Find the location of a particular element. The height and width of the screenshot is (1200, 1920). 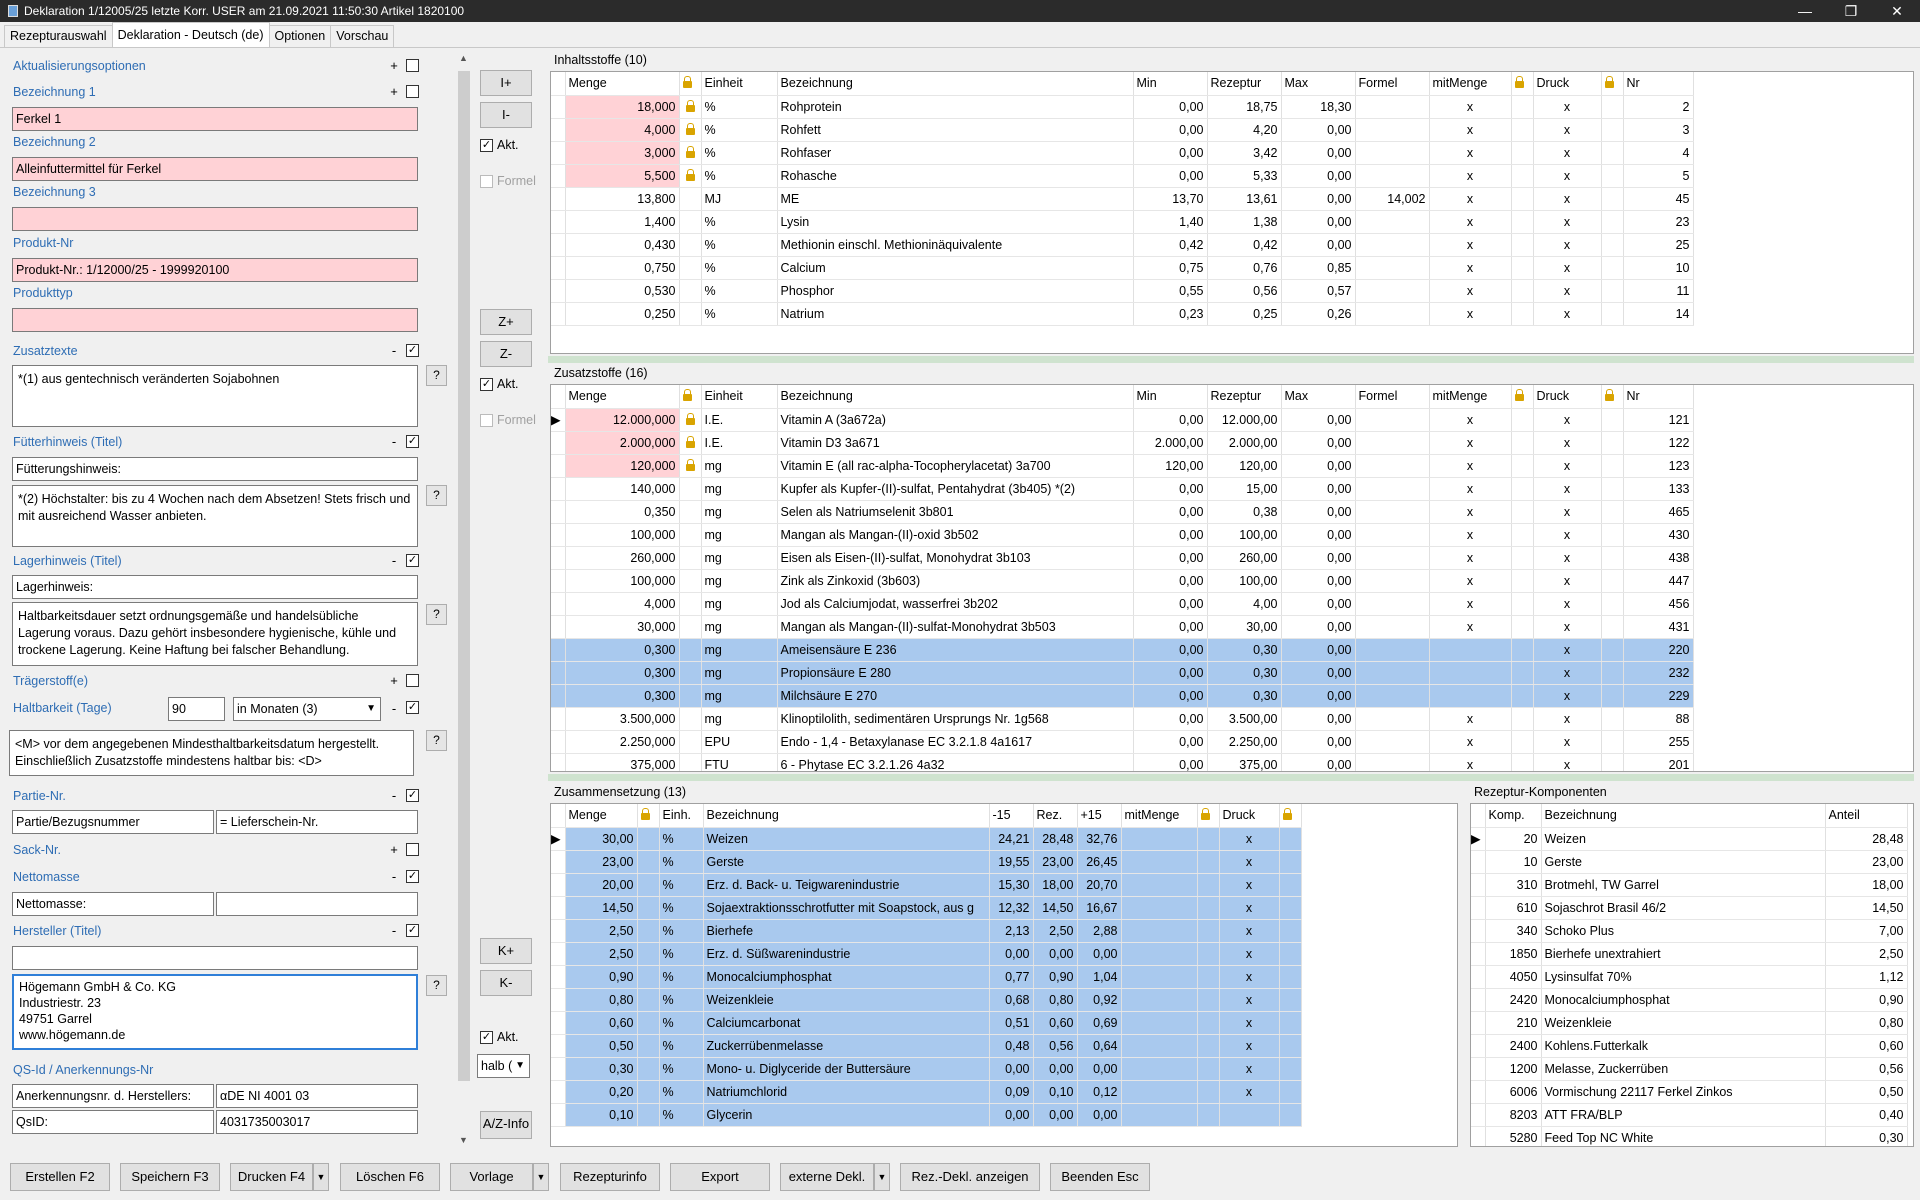

table-row: 0,250% Natrium 0,23 0,25 0,26 x x 14 is located at coordinates (1122, 314).